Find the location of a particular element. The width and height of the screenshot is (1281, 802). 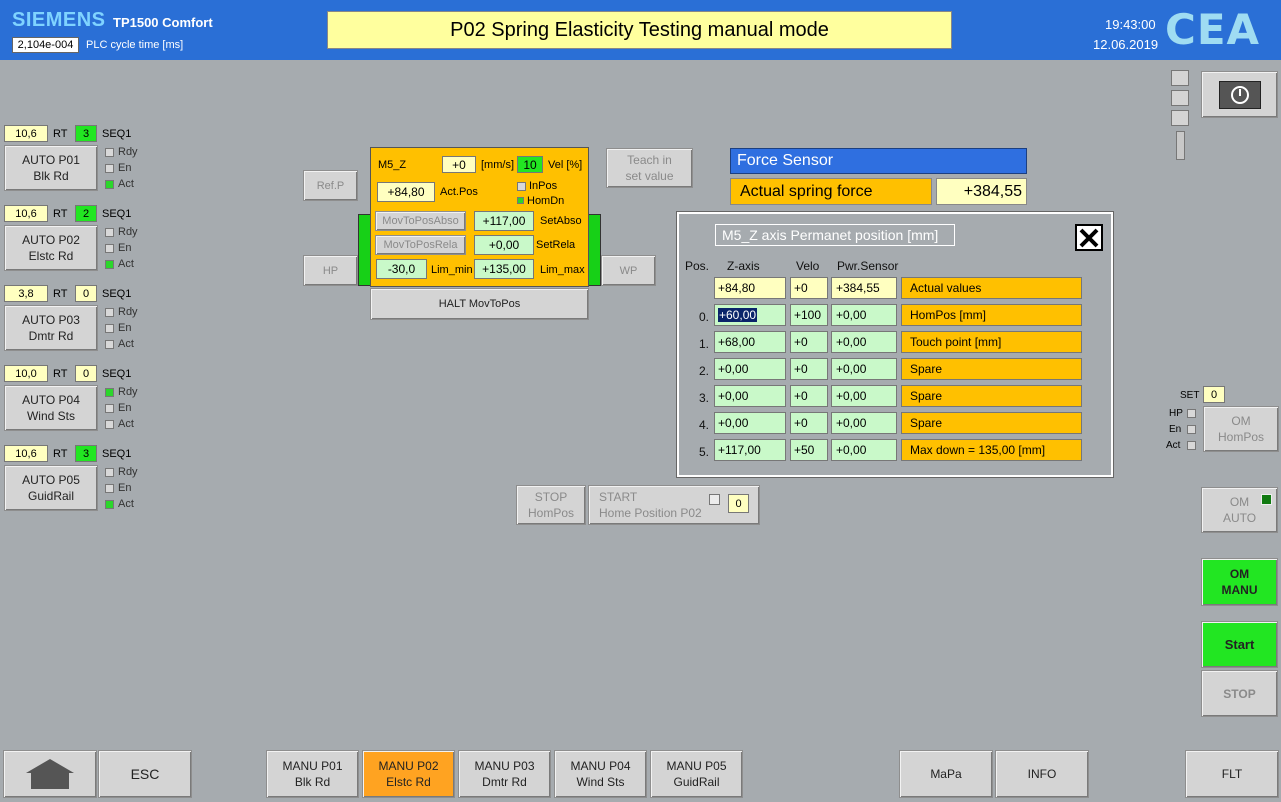

home-button is located at coordinates (50, 774).